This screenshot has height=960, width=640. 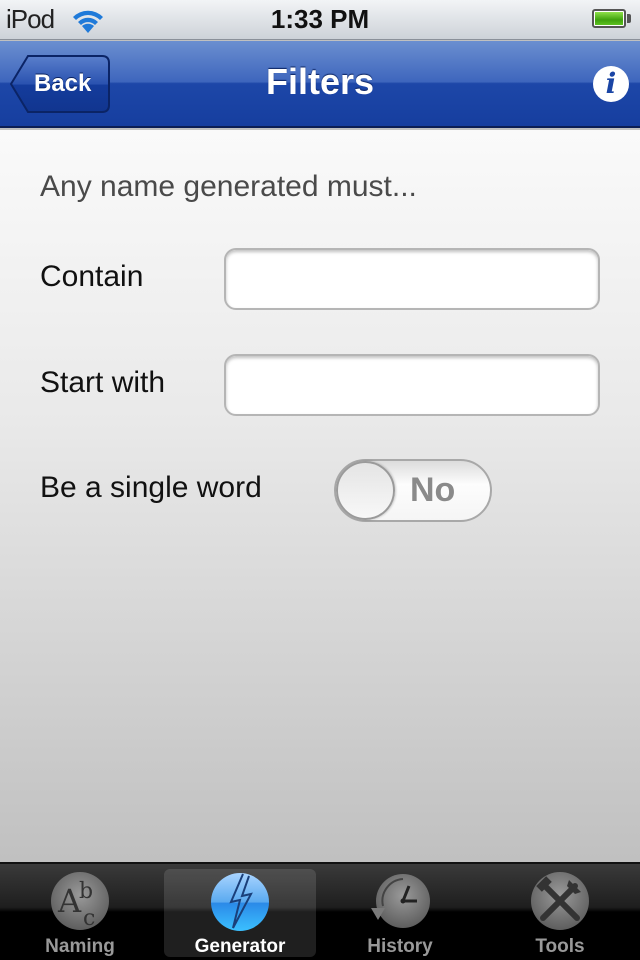 I want to click on status-bar: iPod 1:33 PM, so click(x=320, y=20).